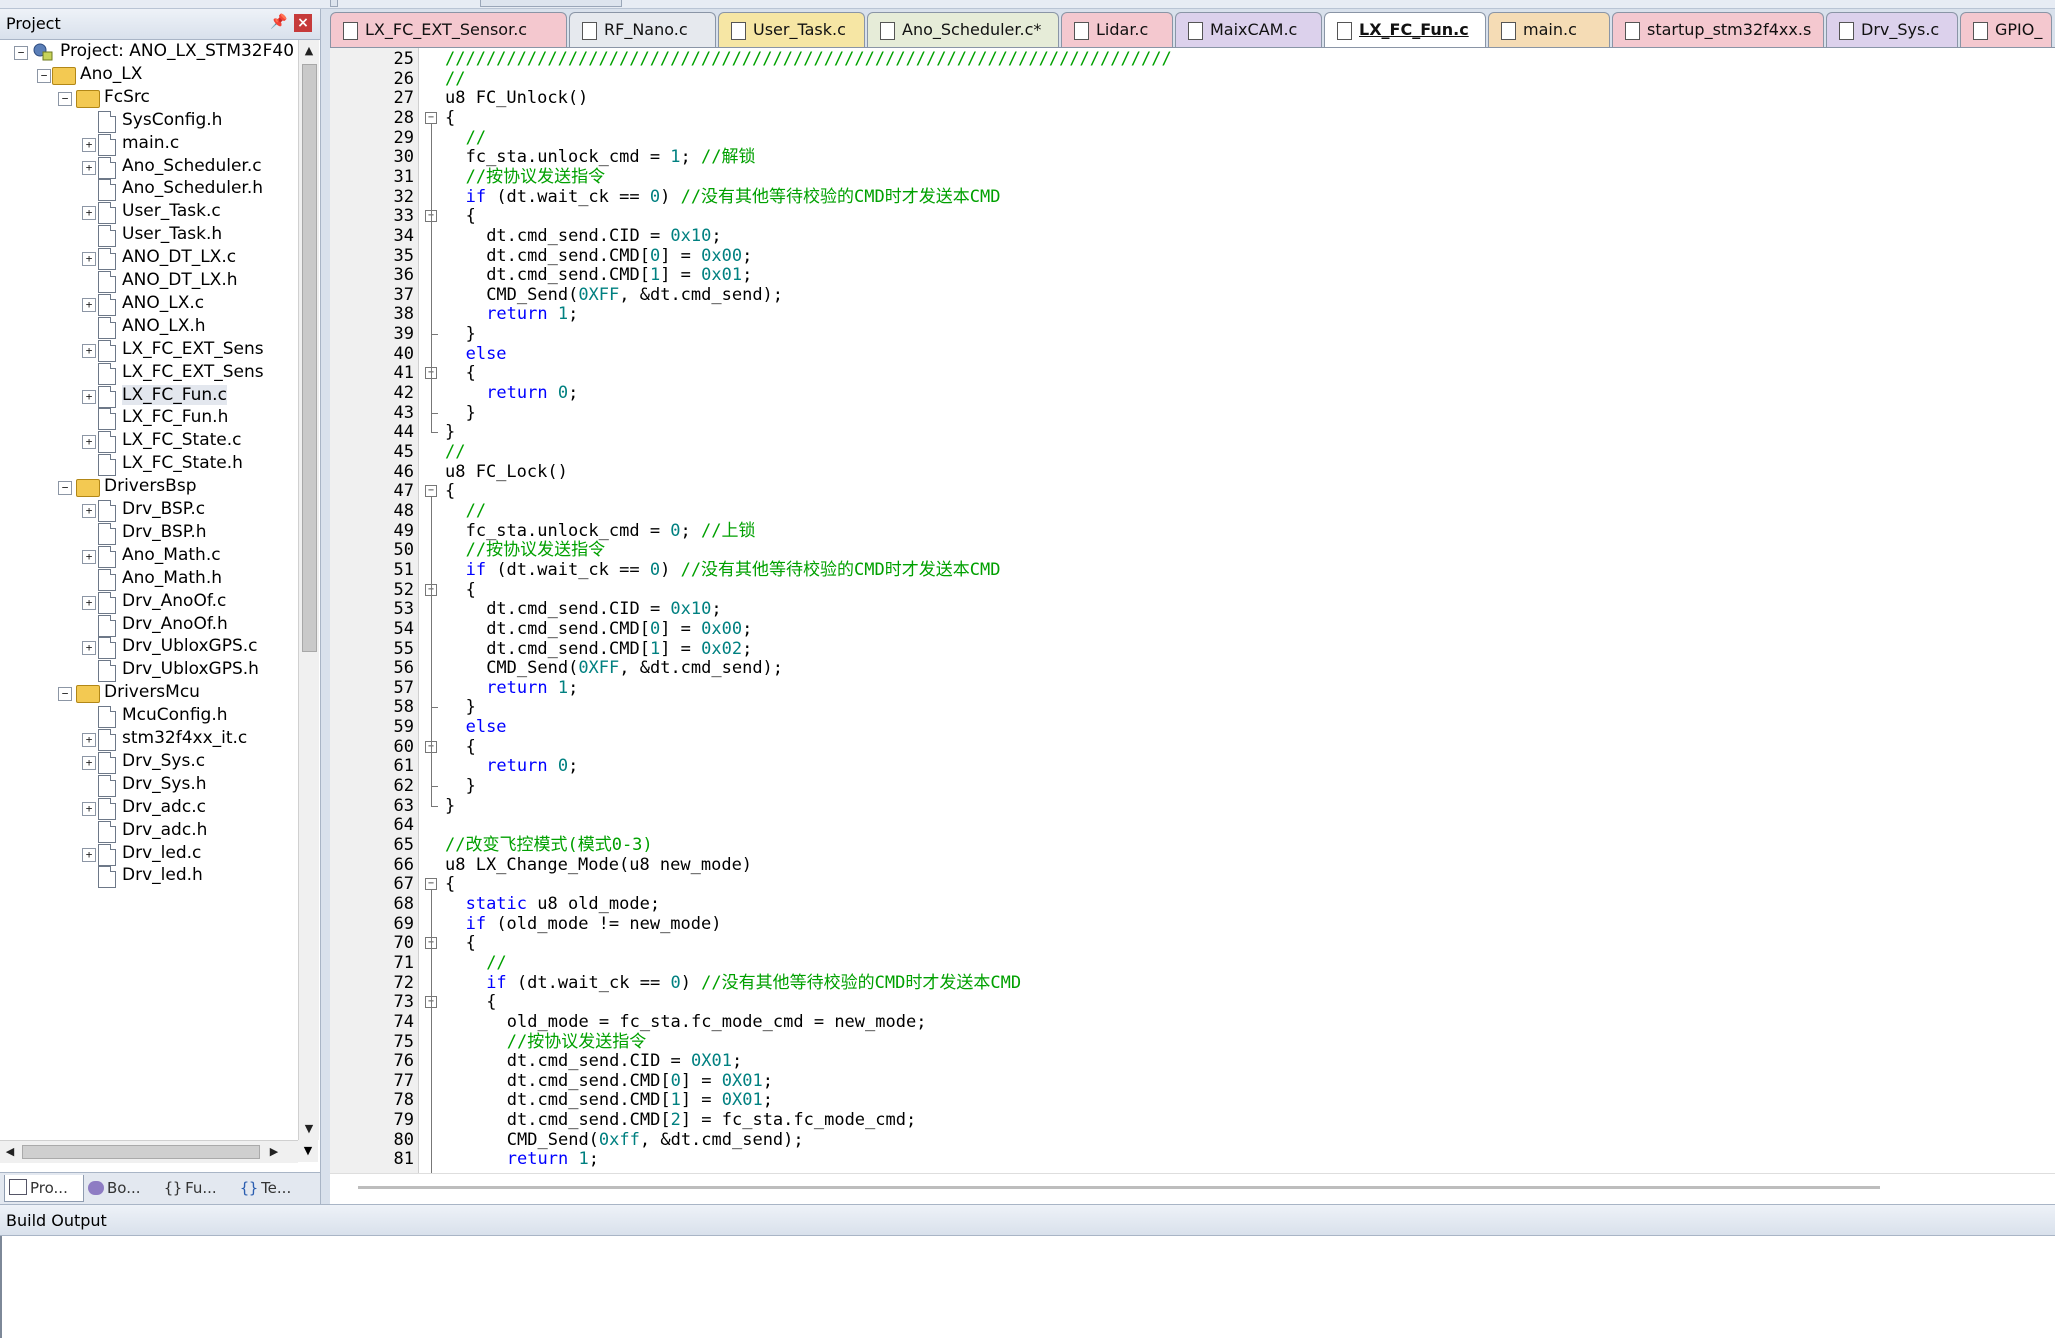 Image resolution: width=2055 pixels, height=1338 pixels. Describe the element at coordinates (486, 727) in the screenshot. I see `code-token: else` at that location.